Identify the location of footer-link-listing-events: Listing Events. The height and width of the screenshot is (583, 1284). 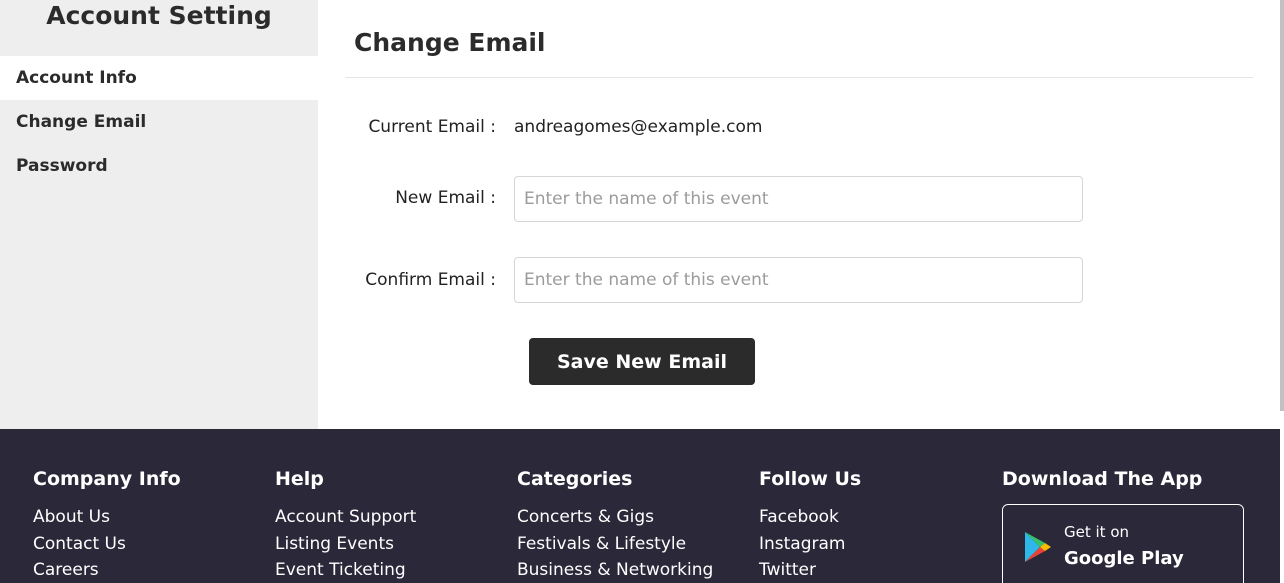
(345, 544).